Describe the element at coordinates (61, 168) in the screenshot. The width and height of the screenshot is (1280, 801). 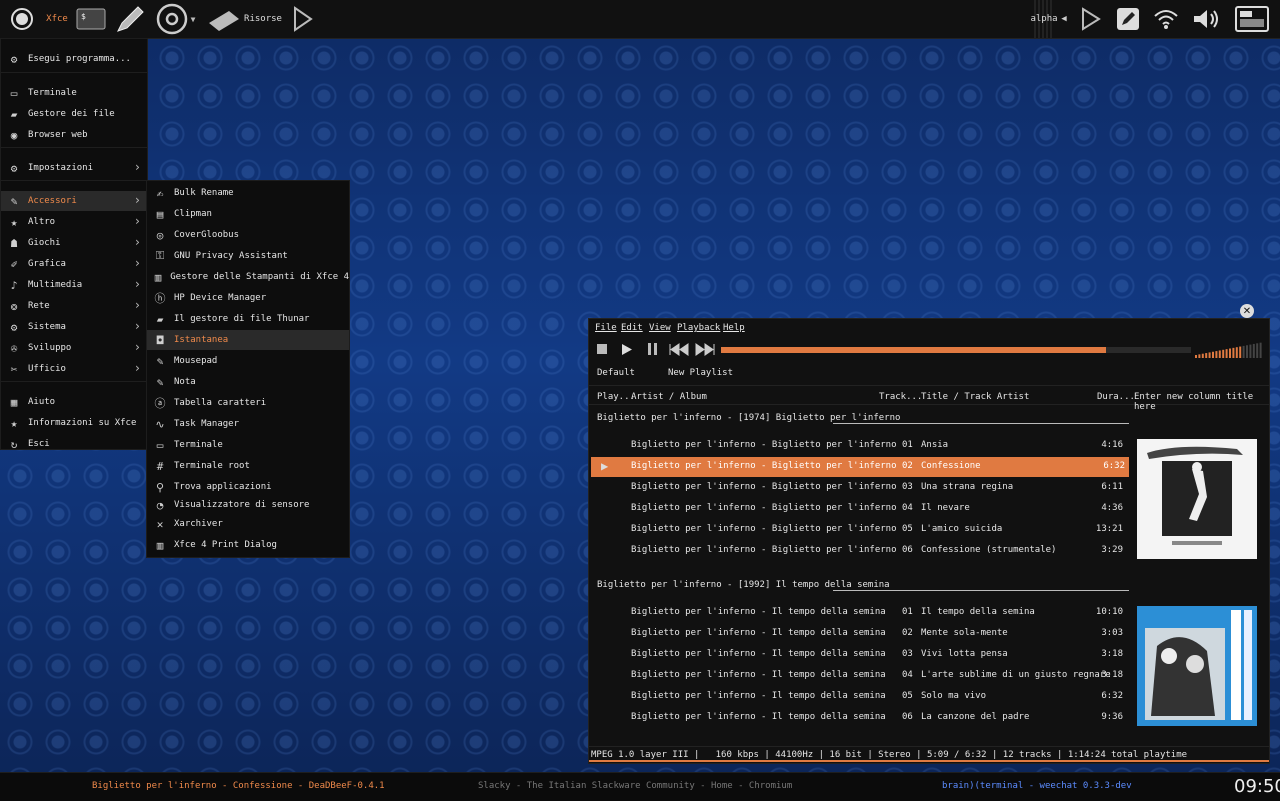
I see `main-menu-item-label: Impostazioni` at that location.